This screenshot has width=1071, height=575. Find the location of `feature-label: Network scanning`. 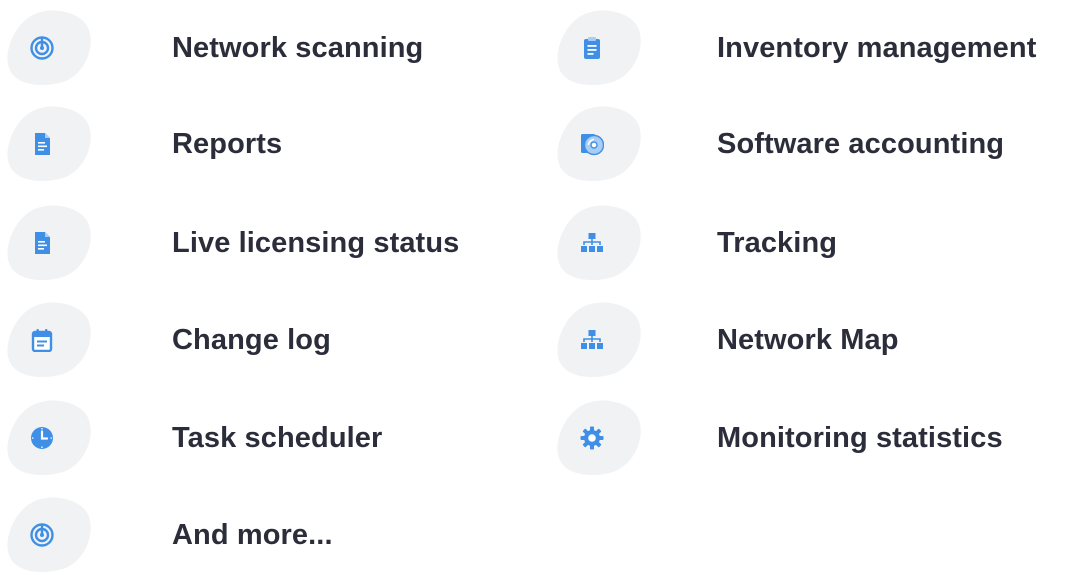

feature-label: Network scanning is located at coordinates (298, 48).